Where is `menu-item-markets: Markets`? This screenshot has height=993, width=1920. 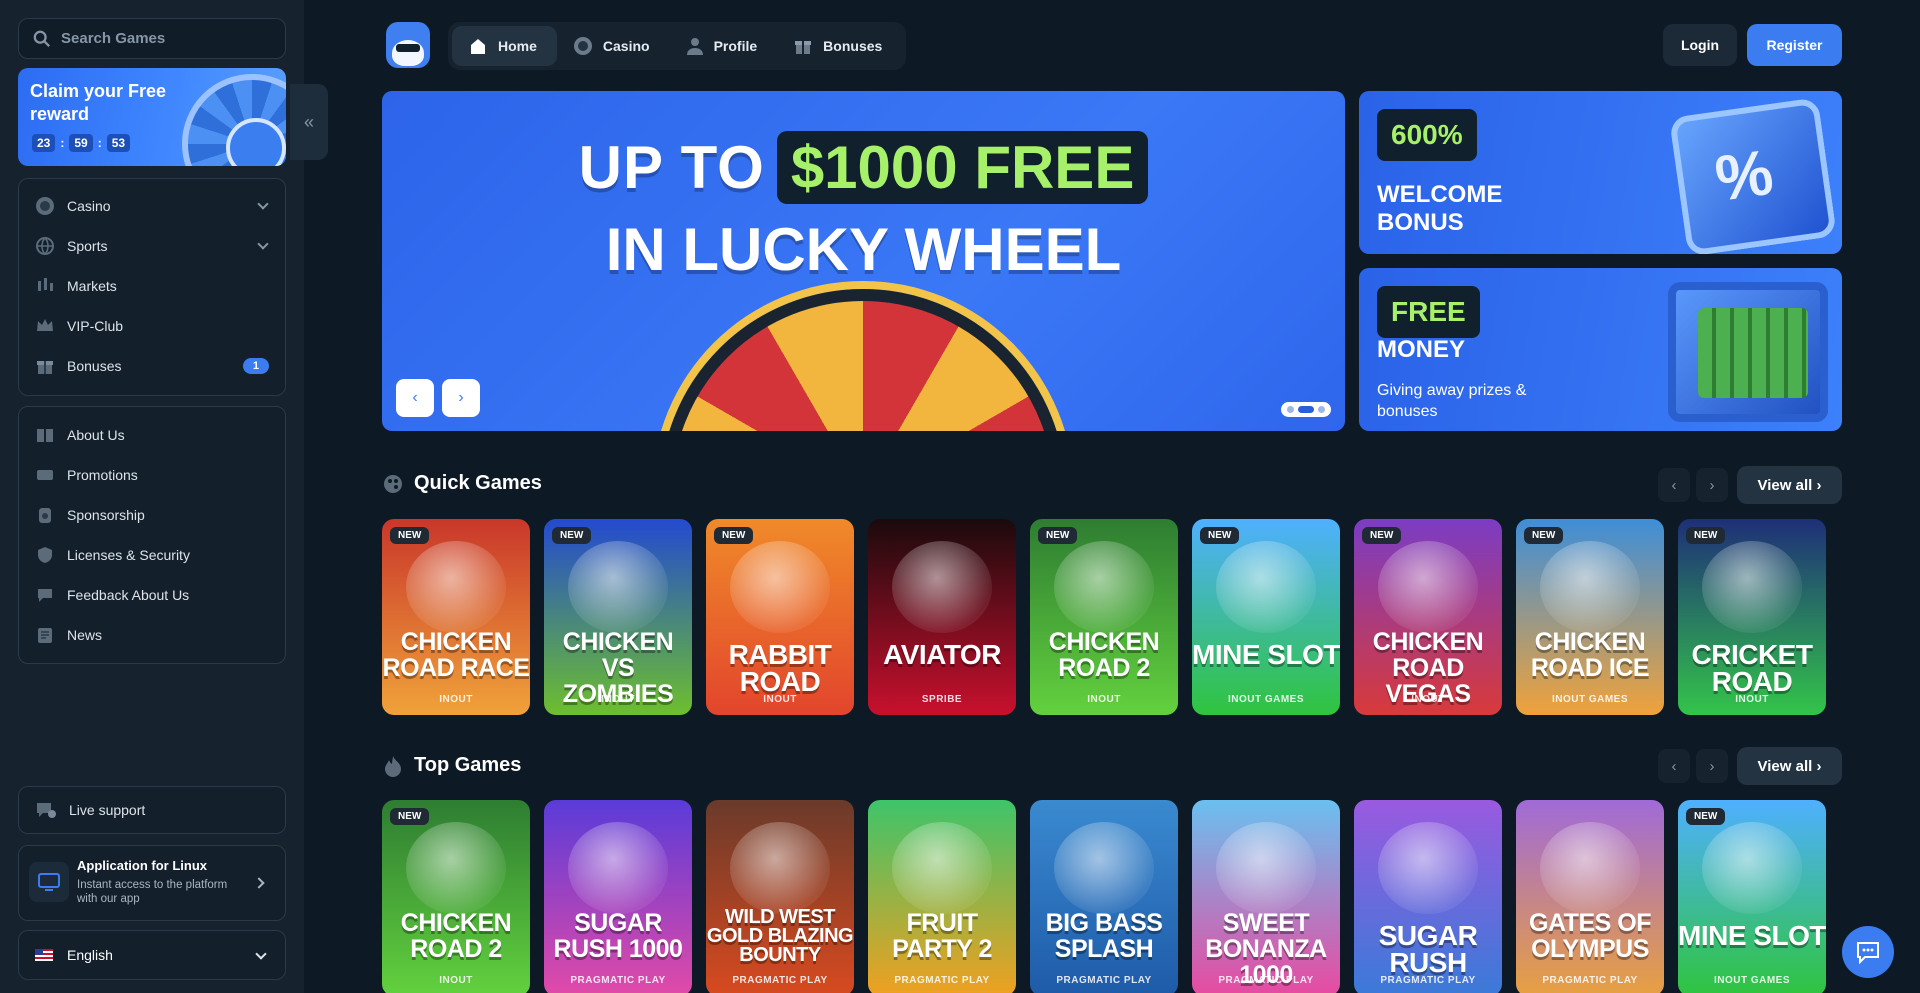
menu-item-markets: Markets is located at coordinates (152, 286).